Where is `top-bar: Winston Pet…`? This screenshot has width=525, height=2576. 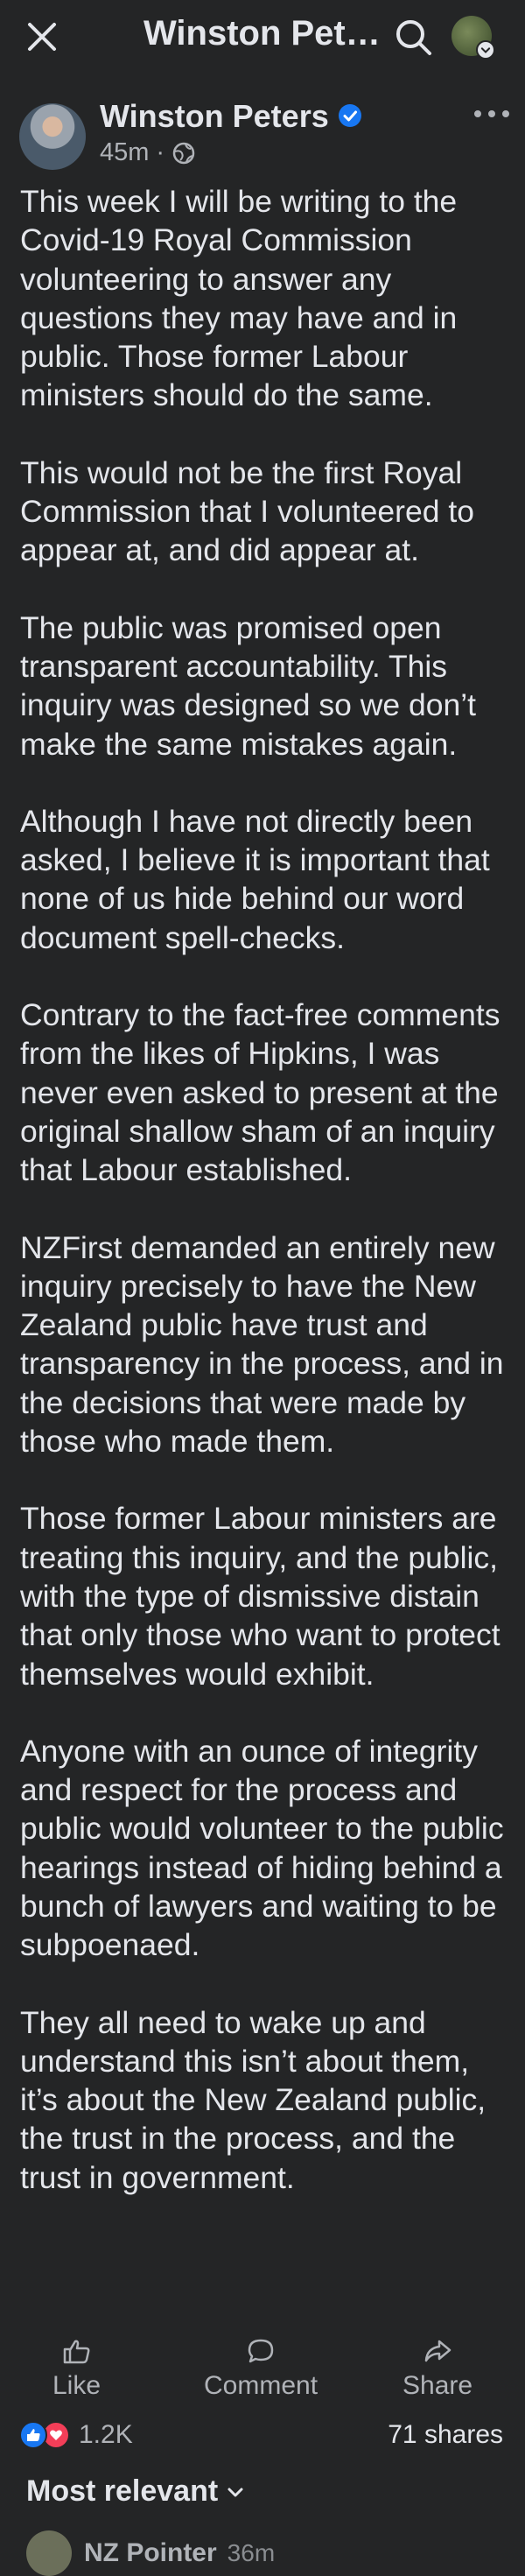 top-bar: Winston Pet… is located at coordinates (262, 36).